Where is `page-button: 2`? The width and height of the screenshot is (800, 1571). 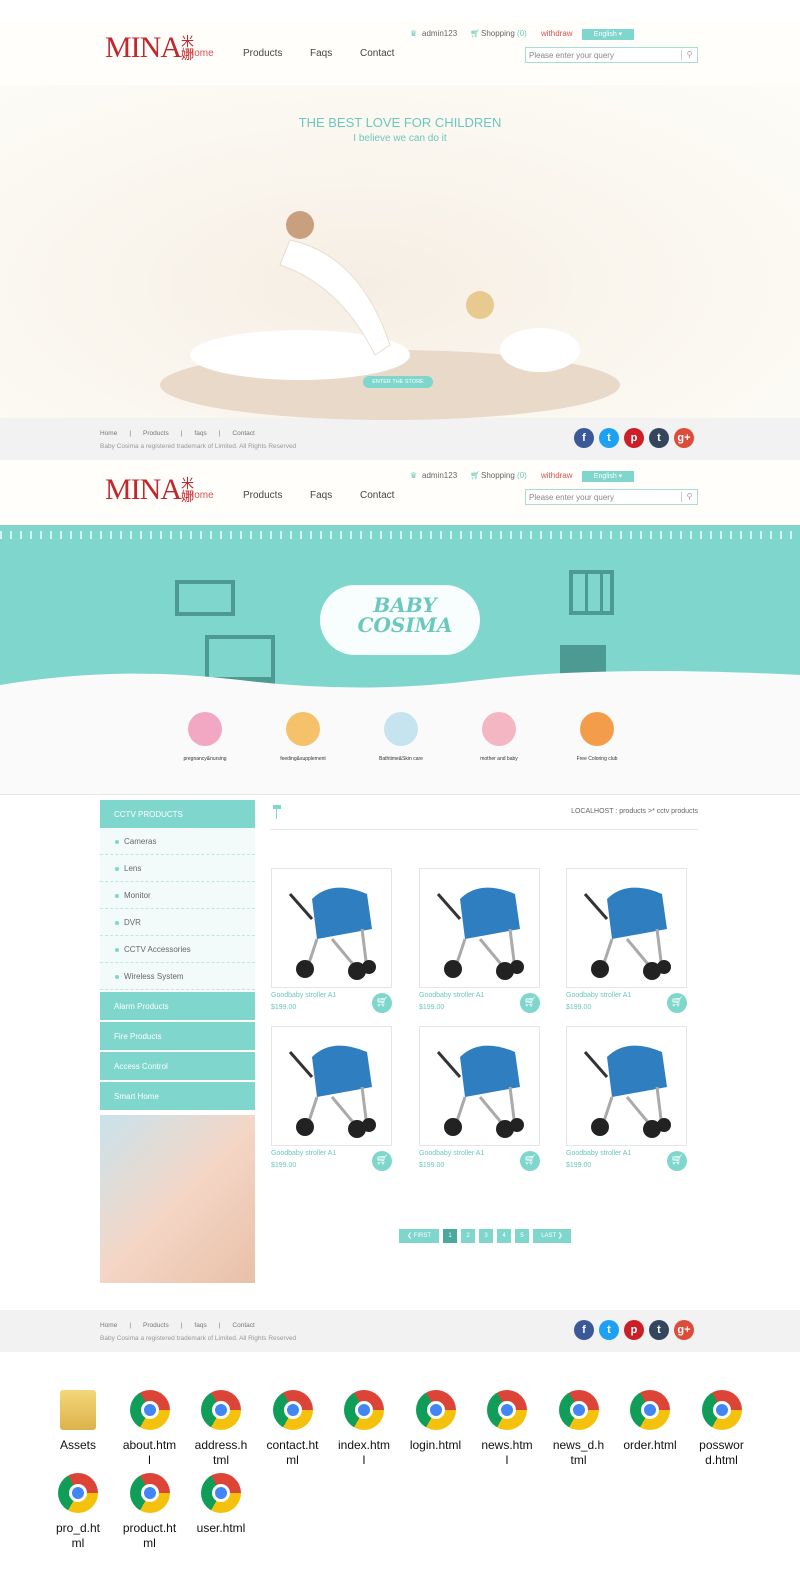 page-button: 2 is located at coordinates (468, 1236).